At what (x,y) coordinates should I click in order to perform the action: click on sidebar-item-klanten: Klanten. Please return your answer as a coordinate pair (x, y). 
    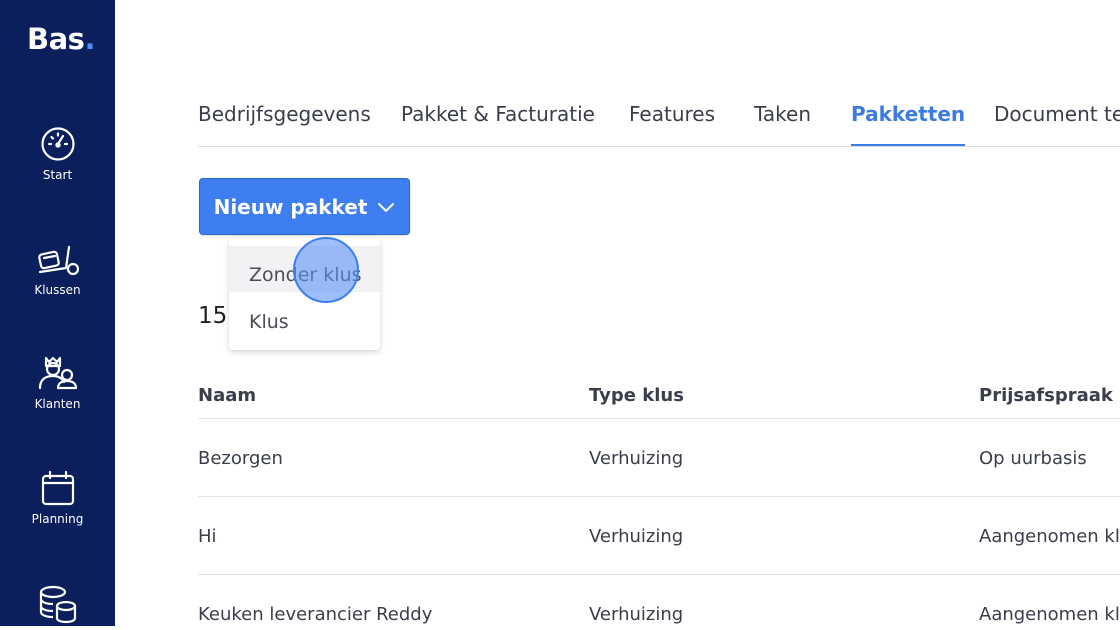
    Looking at the image, I should click on (57, 383).